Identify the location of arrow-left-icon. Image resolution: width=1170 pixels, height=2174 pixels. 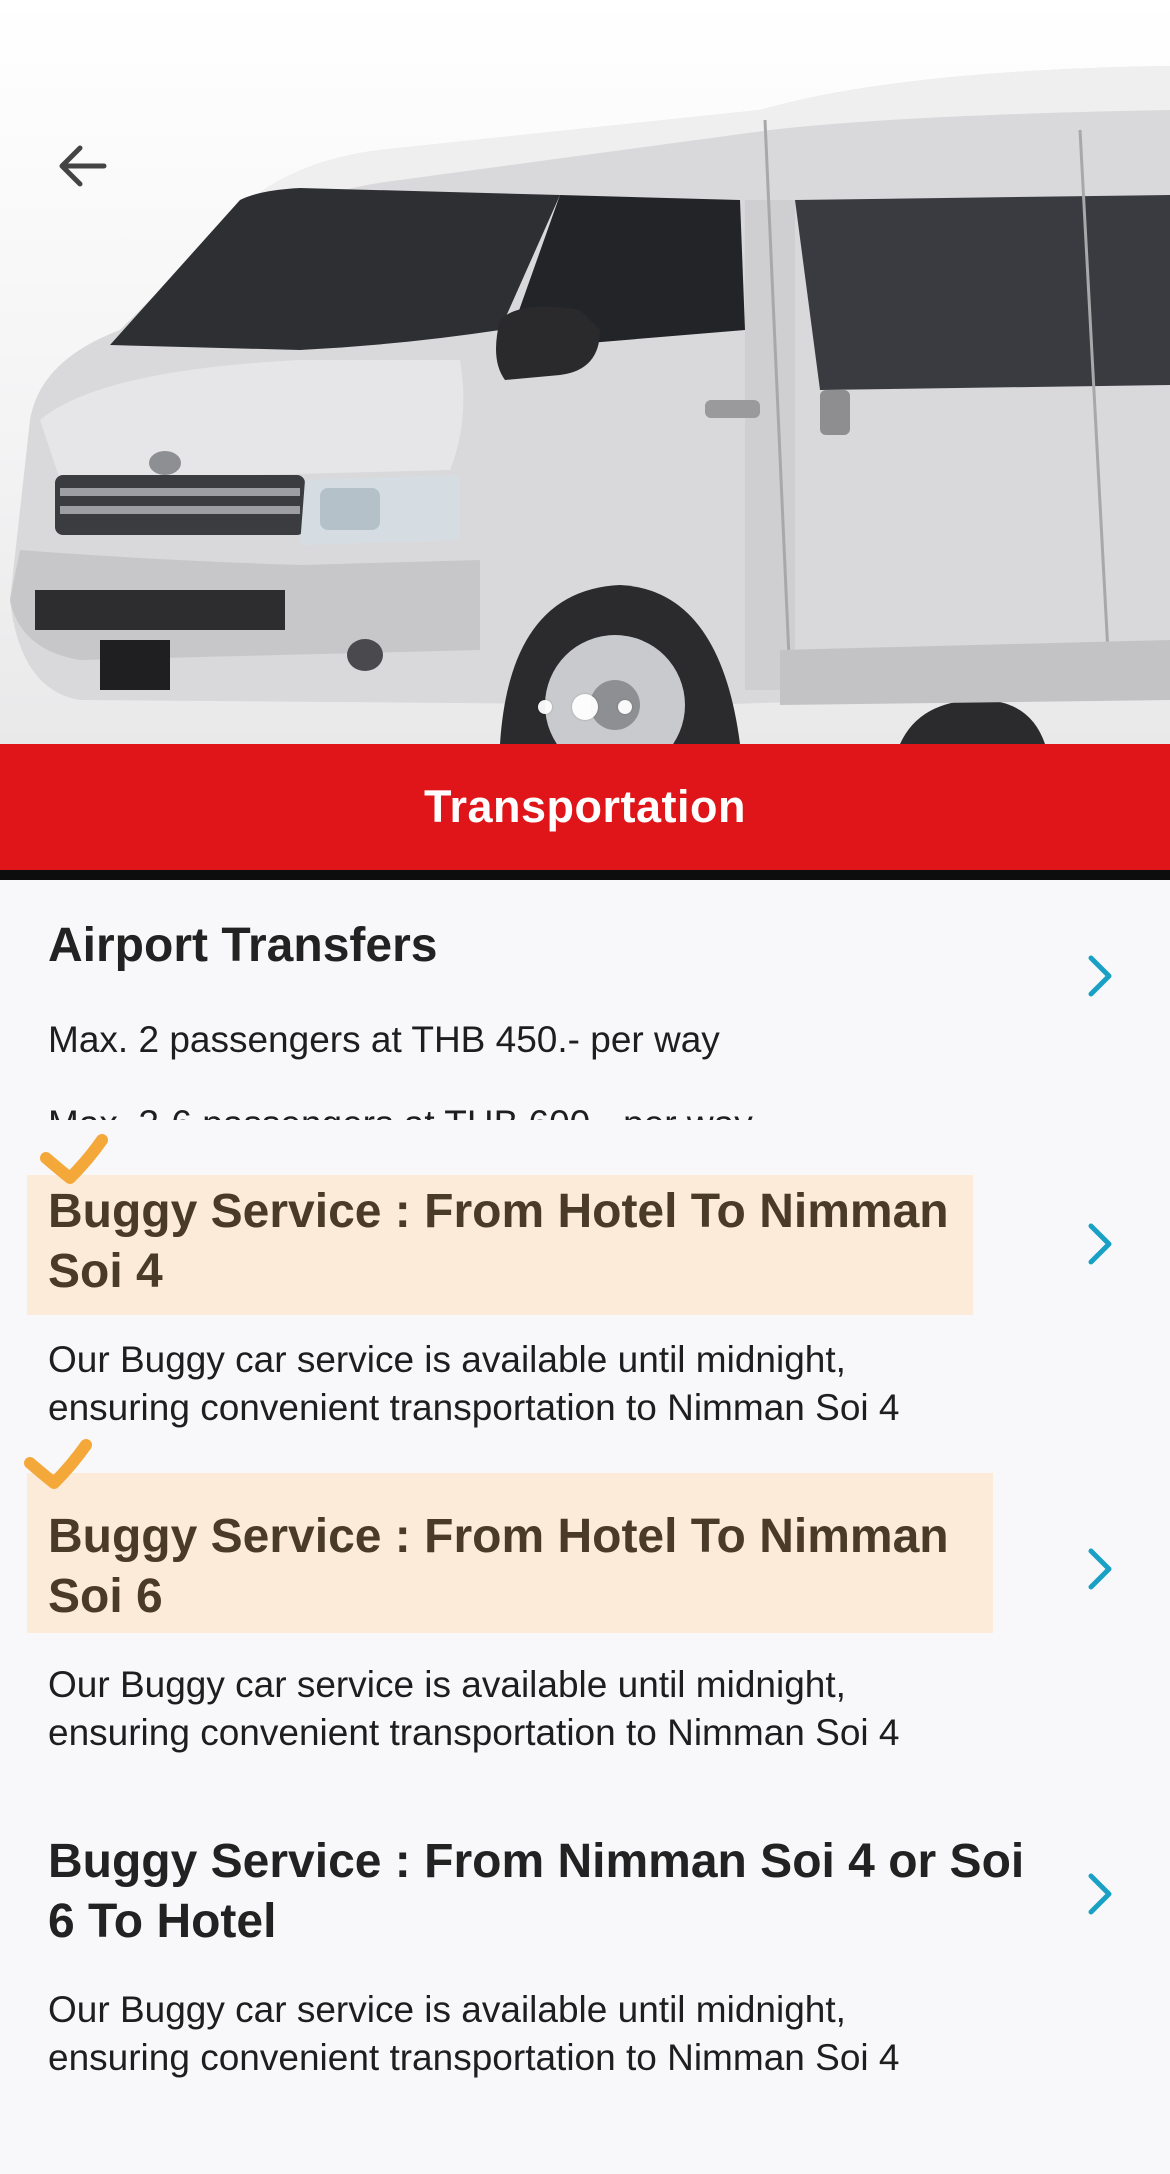
(83, 166).